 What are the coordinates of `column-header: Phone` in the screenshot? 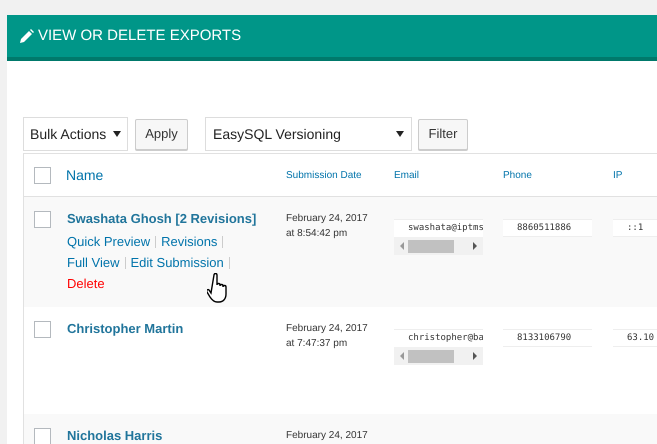 It's located at (550, 175).